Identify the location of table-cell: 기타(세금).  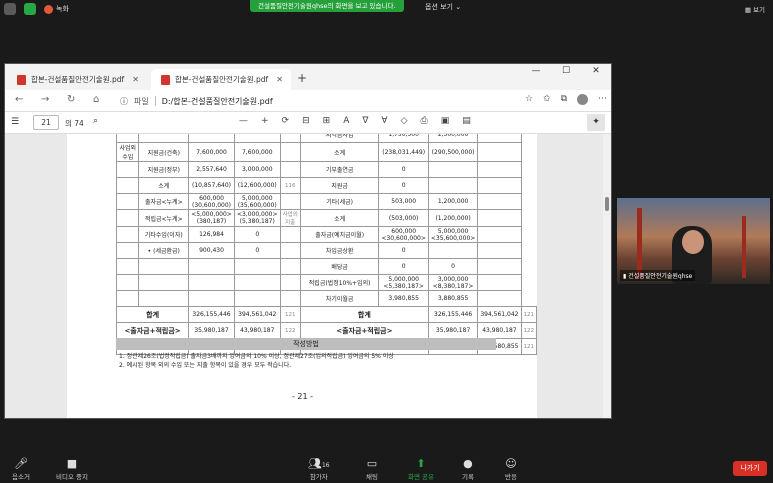
(339, 201).